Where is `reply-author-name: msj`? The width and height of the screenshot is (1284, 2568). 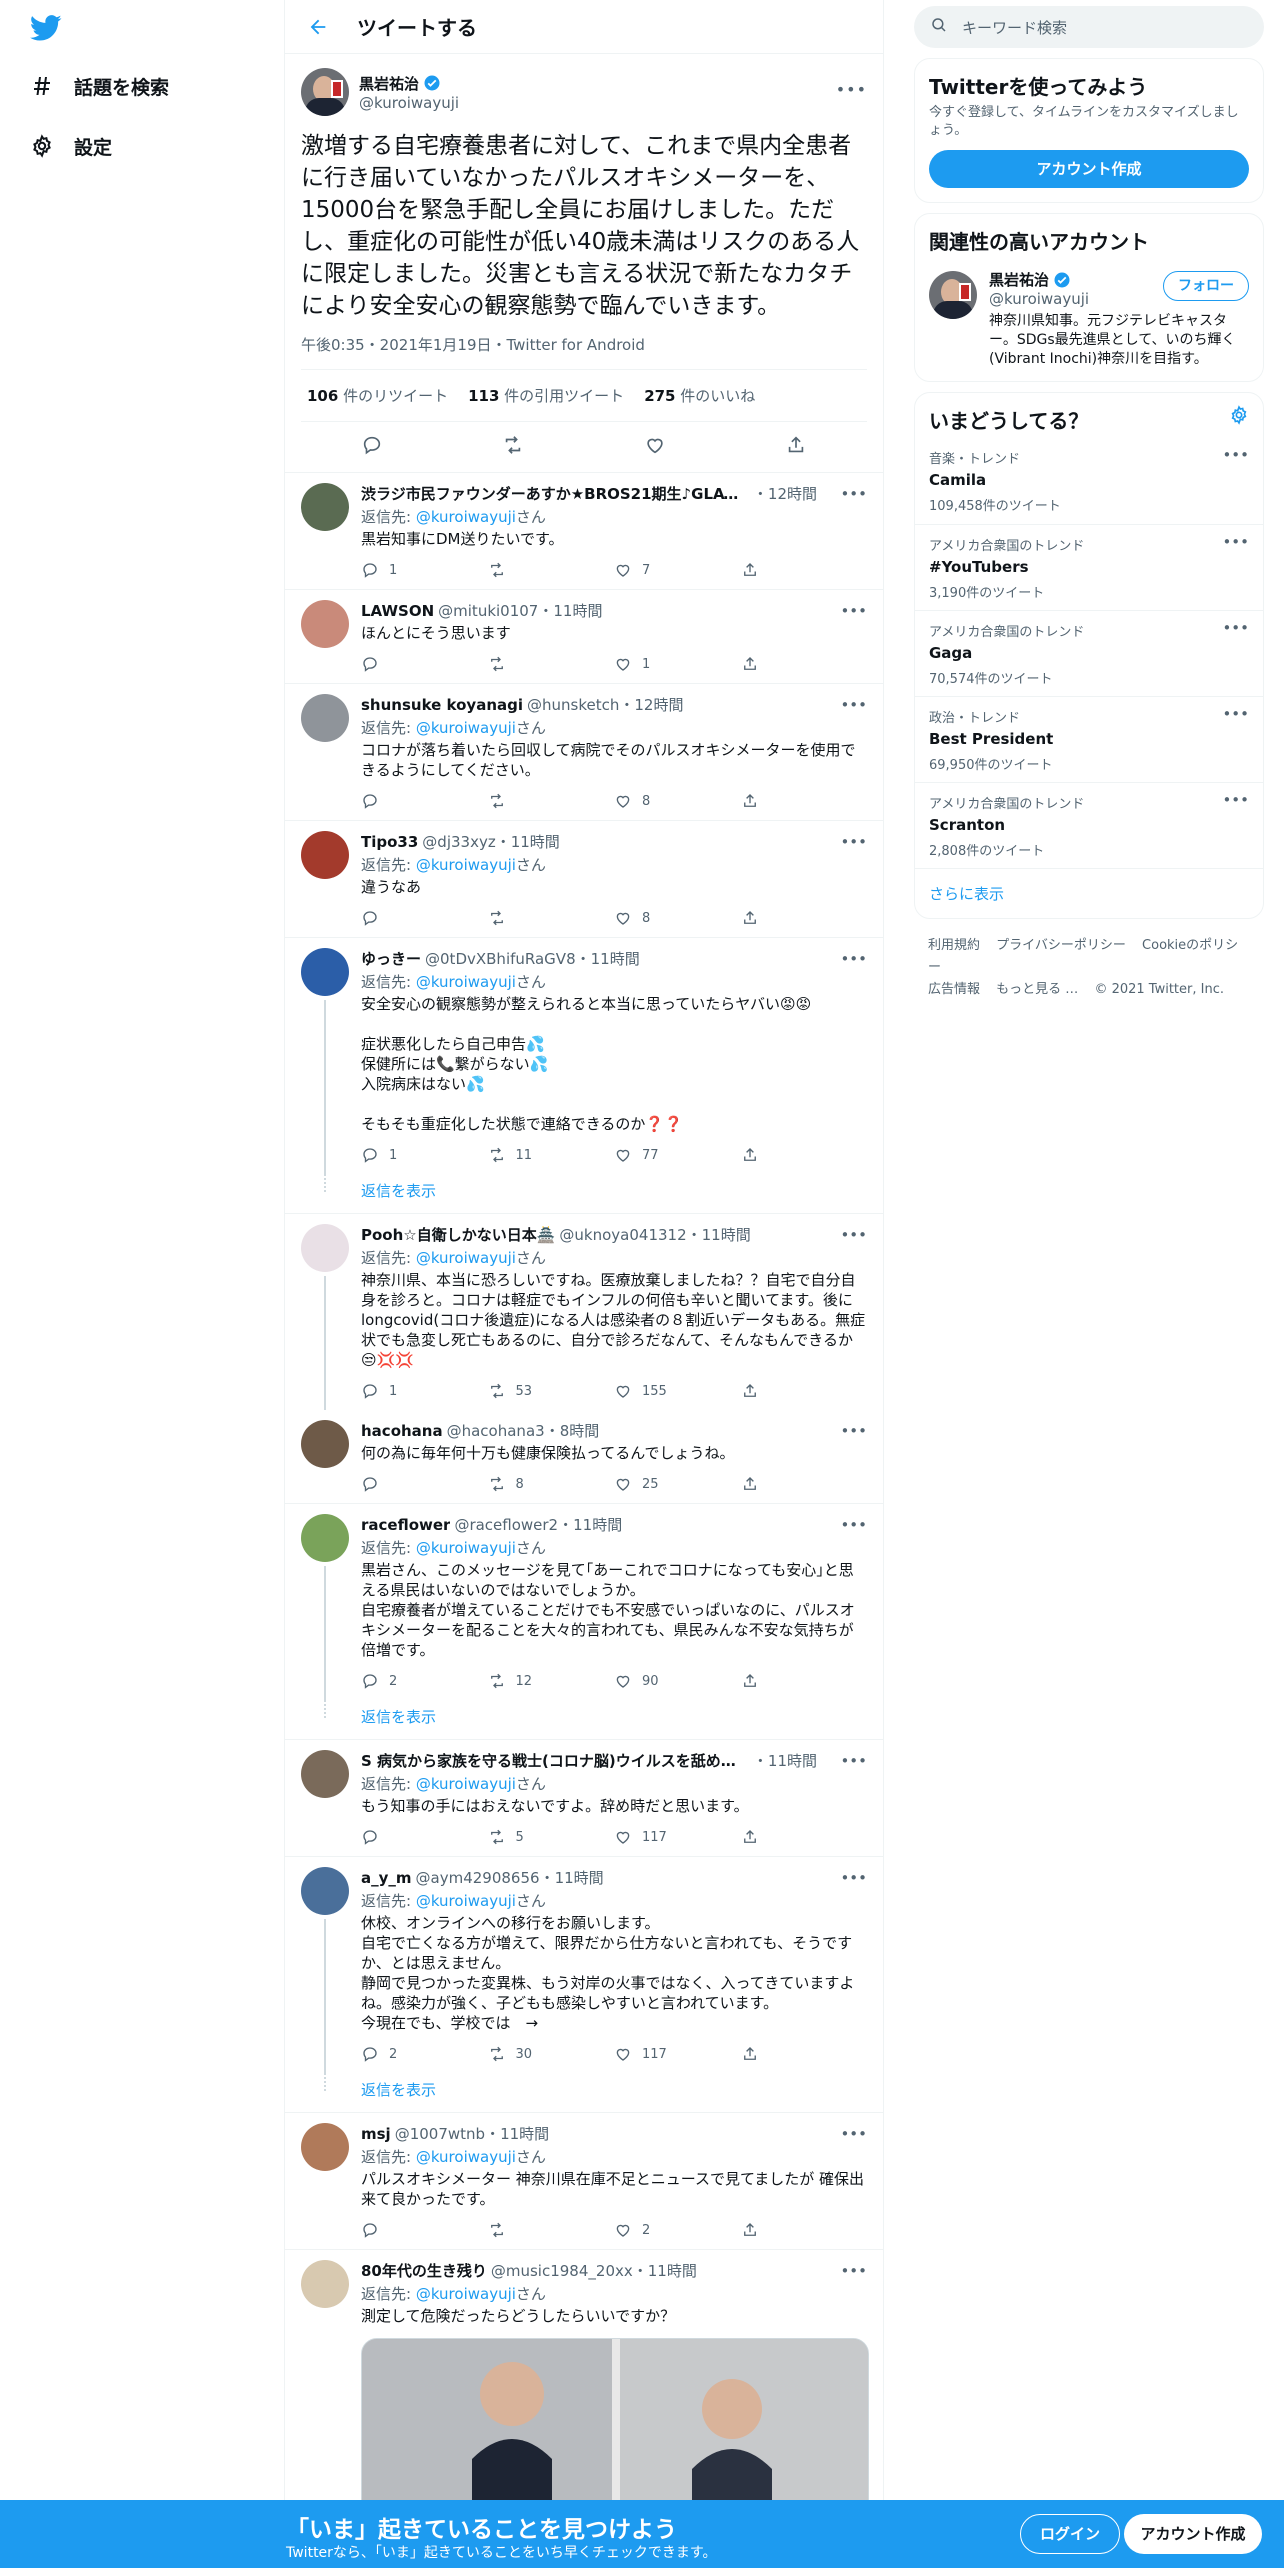
reply-author-name: msj is located at coordinates (376, 2134).